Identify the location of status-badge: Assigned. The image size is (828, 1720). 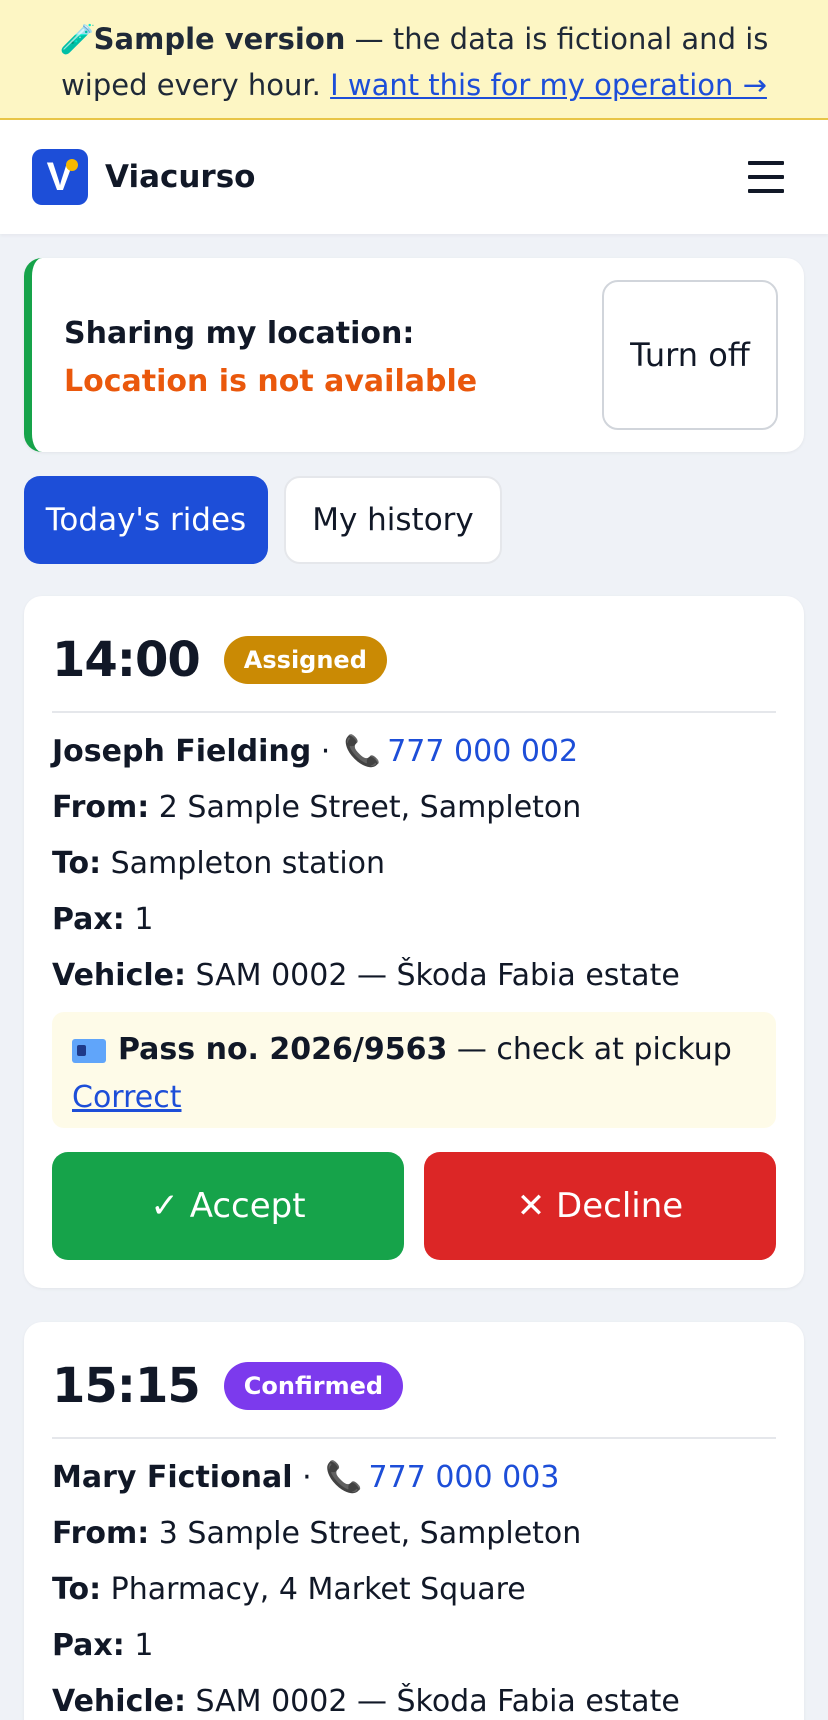
(305, 660).